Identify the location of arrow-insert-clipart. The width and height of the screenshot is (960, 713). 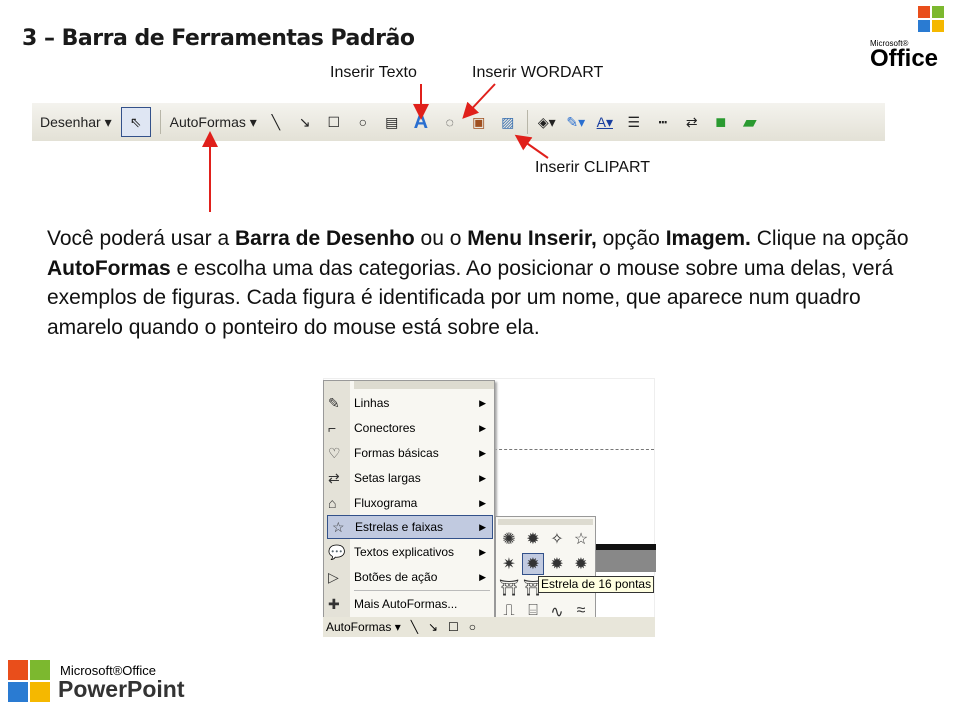
(531, 146).